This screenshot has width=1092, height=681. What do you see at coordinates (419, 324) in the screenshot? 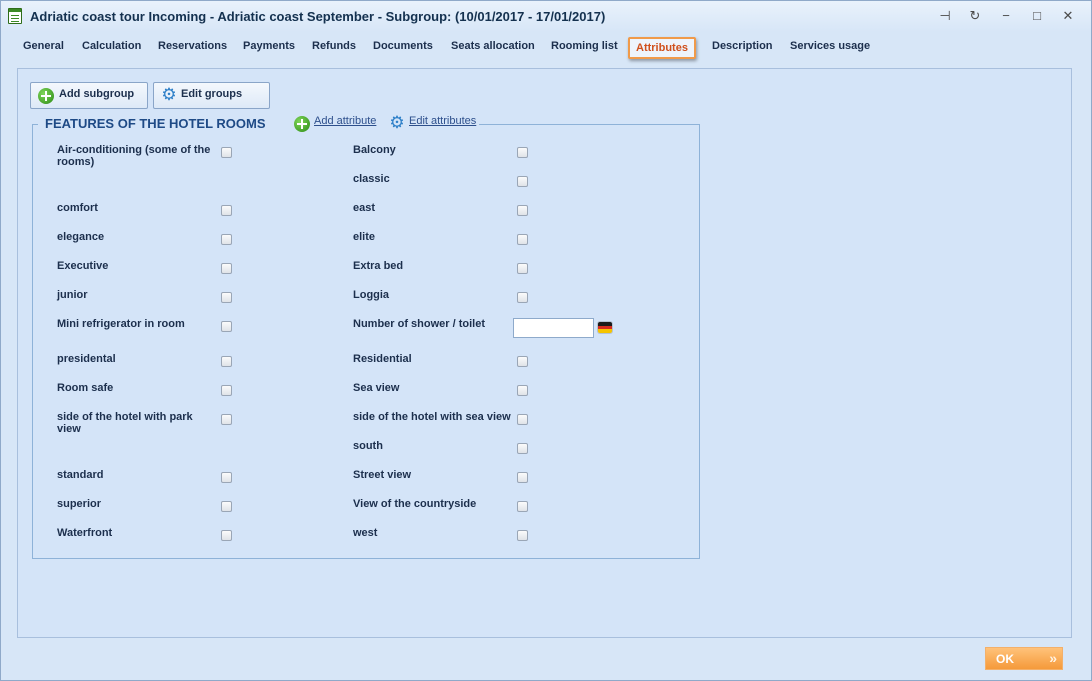
I see `attribute-label: Number of shower / toilet` at bounding box center [419, 324].